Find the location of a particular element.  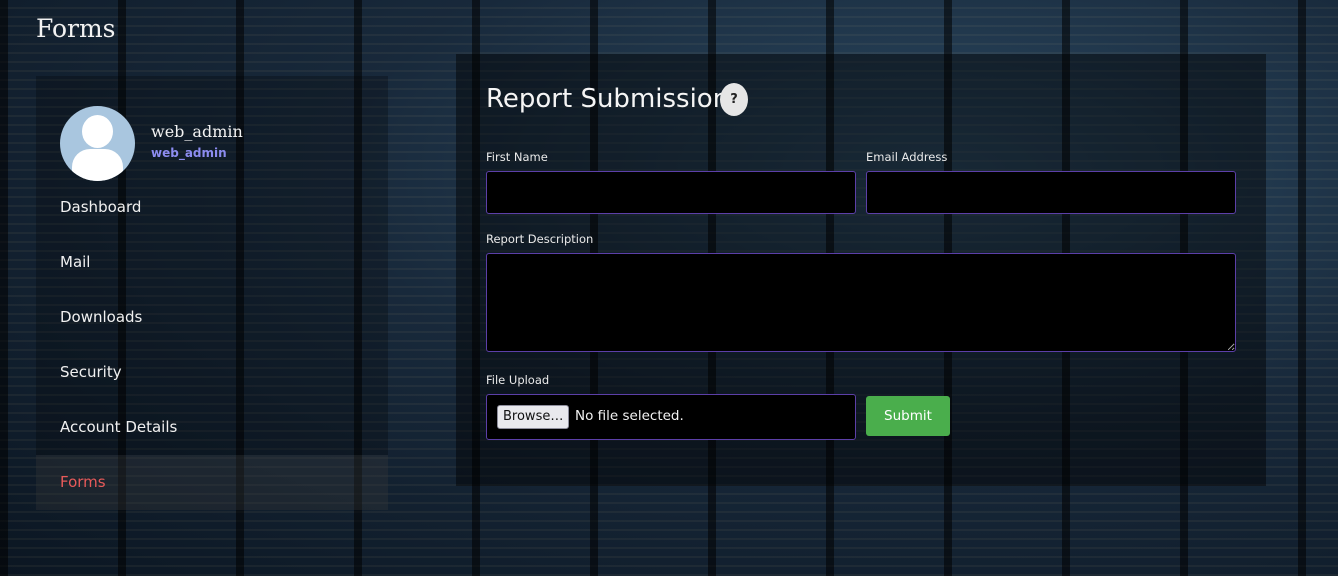

page-title: Forms is located at coordinates (76, 28).